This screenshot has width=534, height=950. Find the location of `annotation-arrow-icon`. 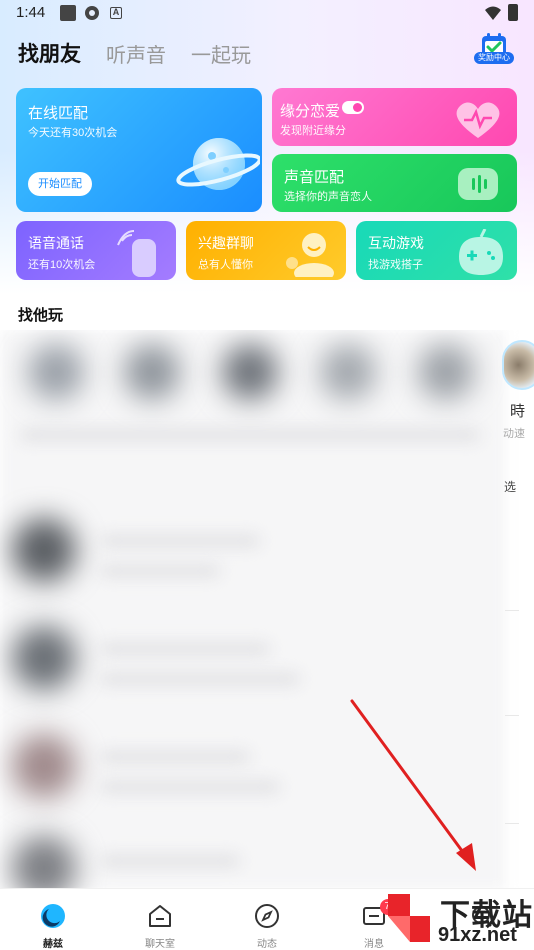

annotation-arrow-icon is located at coordinates (413, 785).